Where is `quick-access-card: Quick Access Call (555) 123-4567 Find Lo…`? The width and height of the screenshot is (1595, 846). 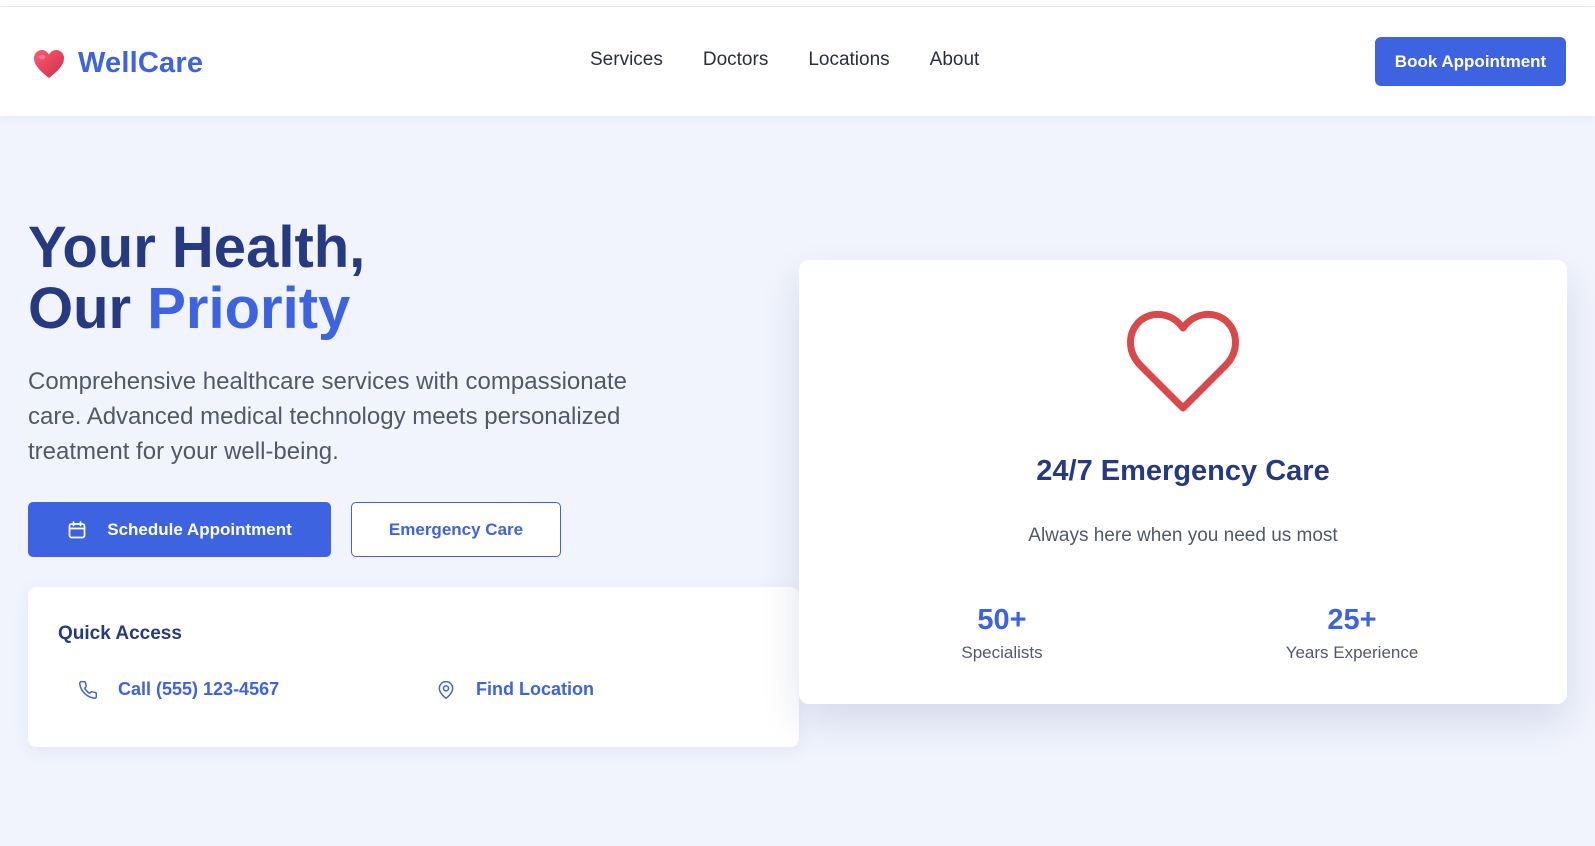 quick-access-card: Quick Access Call (555) 123-4567 Find Lo… is located at coordinates (413, 667).